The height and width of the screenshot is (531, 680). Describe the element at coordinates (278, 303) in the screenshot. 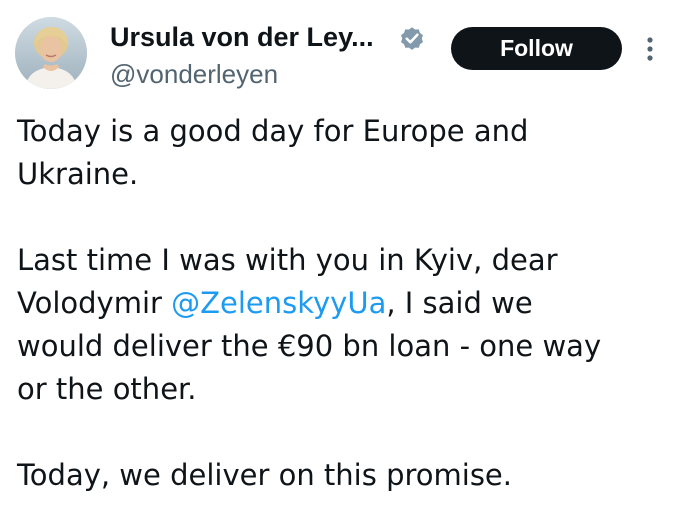

I see `mention-link: @ZelenskyyUa` at that location.